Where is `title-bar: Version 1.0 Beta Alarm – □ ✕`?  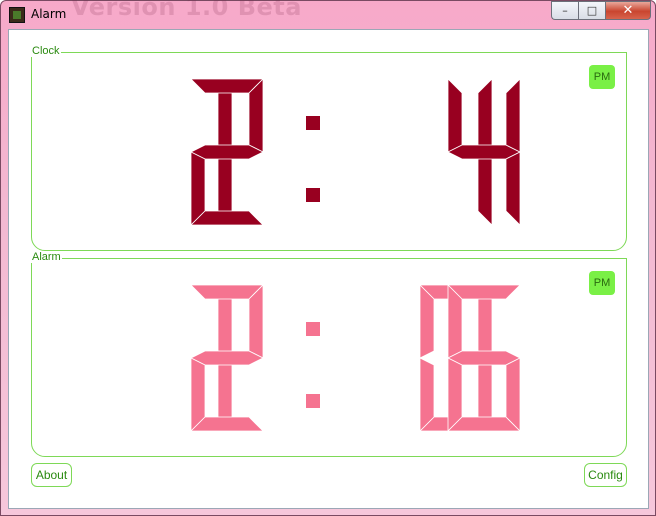
title-bar: Version 1.0 Beta Alarm – □ ✕ is located at coordinates (328, 14).